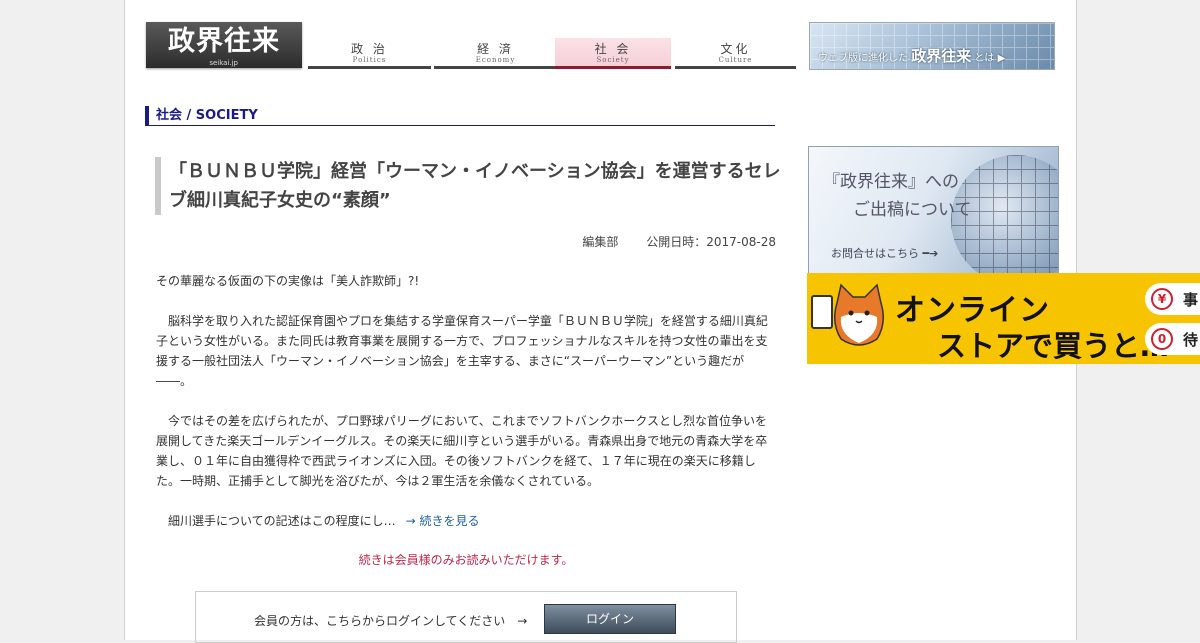  I want to click on banner-text: ウェブ版に進化した 政界往来 とは ▶, so click(911, 55).